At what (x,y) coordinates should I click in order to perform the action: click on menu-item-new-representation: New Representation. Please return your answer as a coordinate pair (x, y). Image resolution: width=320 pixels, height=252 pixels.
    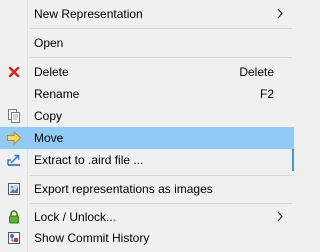
    Looking at the image, I should click on (147, 14).